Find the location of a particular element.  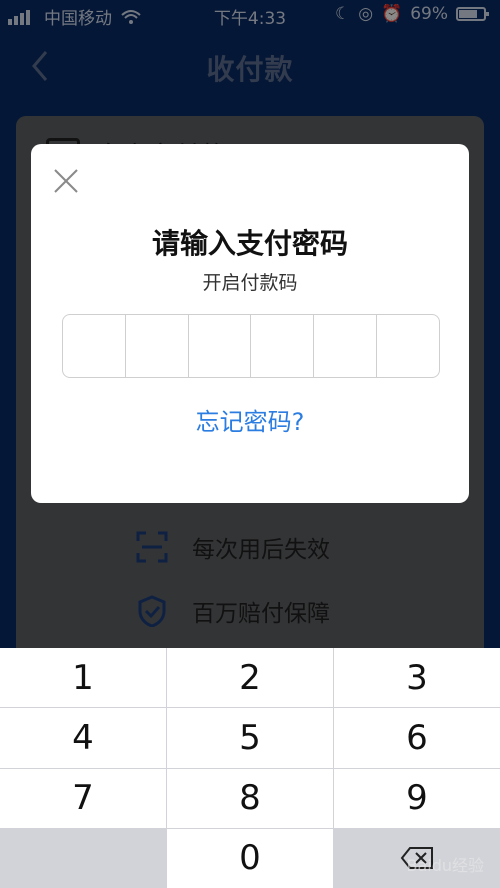

modal-title: 请输入支付密码 is located at coordinates (249, 243).